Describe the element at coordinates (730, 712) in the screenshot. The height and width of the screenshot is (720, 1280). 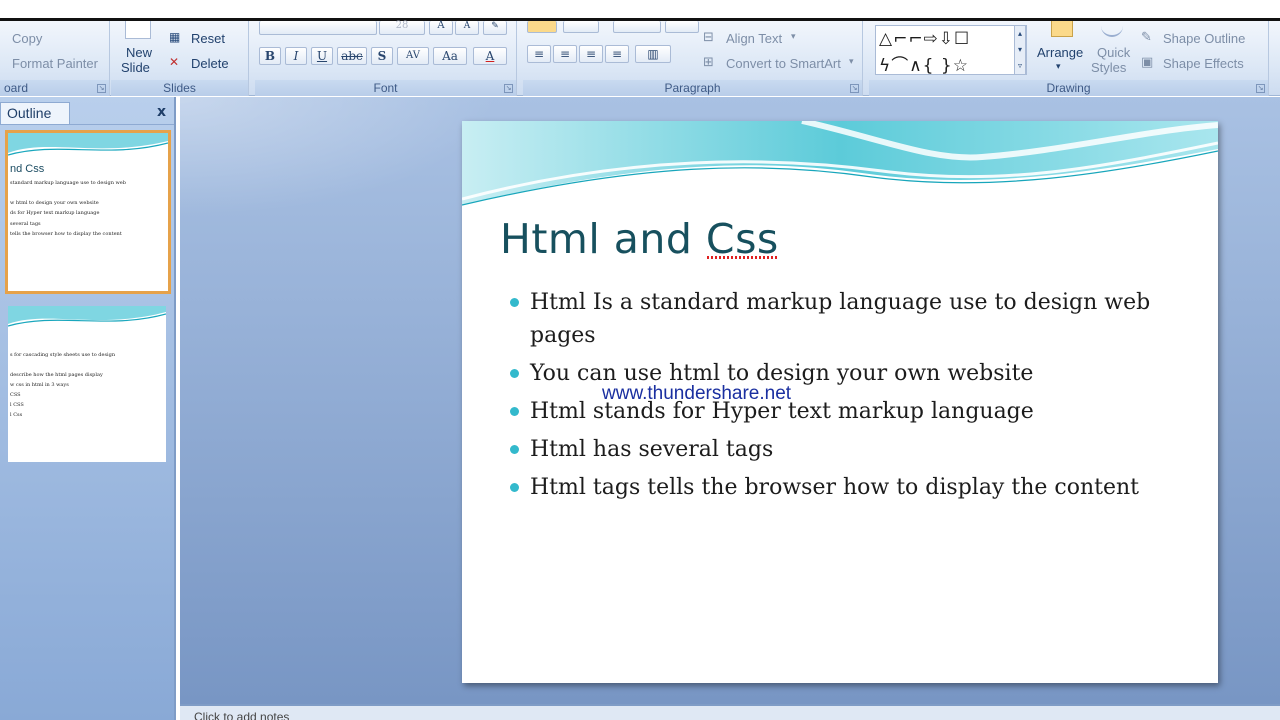
I see `notes-pane: Click to add notes` at that location.